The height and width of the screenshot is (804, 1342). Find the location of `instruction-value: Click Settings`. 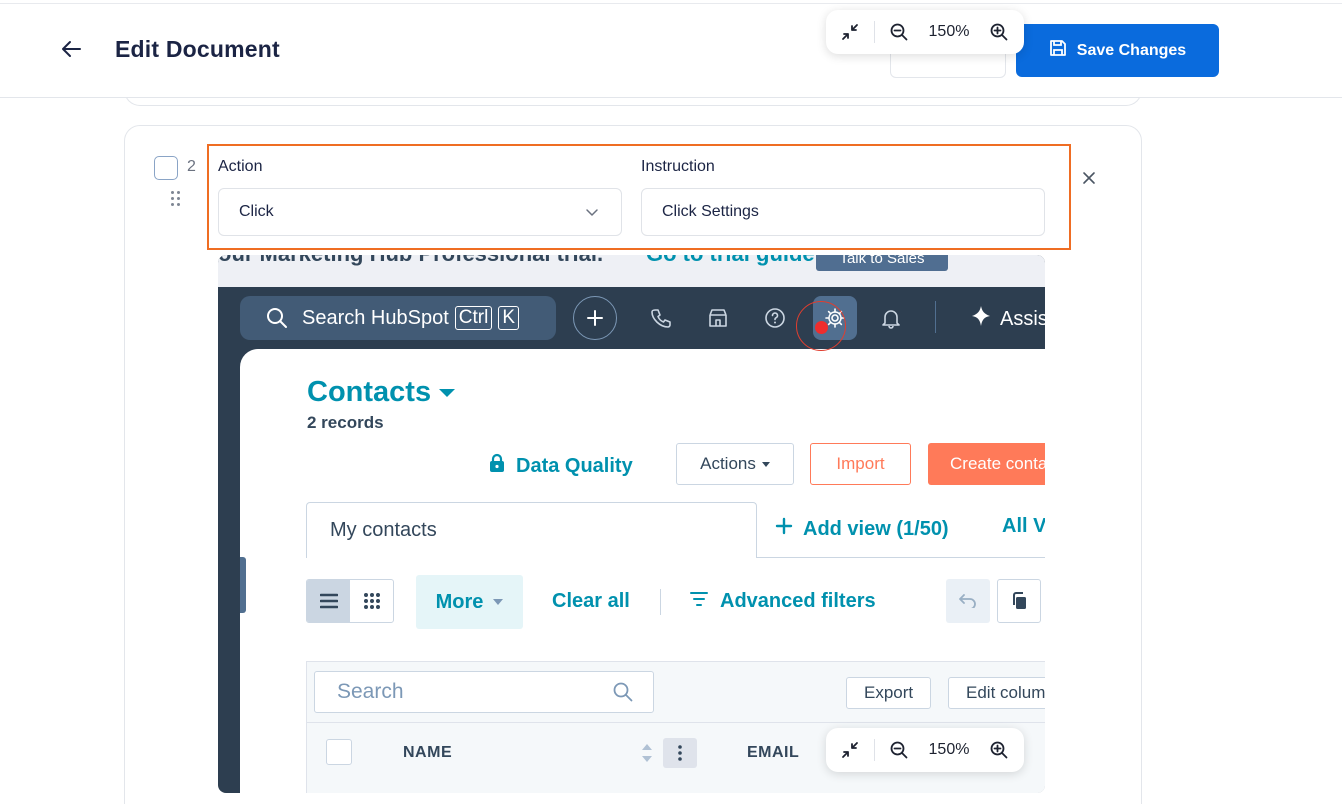

instruction-value: Click Settings is located at coordinates (710, 211).